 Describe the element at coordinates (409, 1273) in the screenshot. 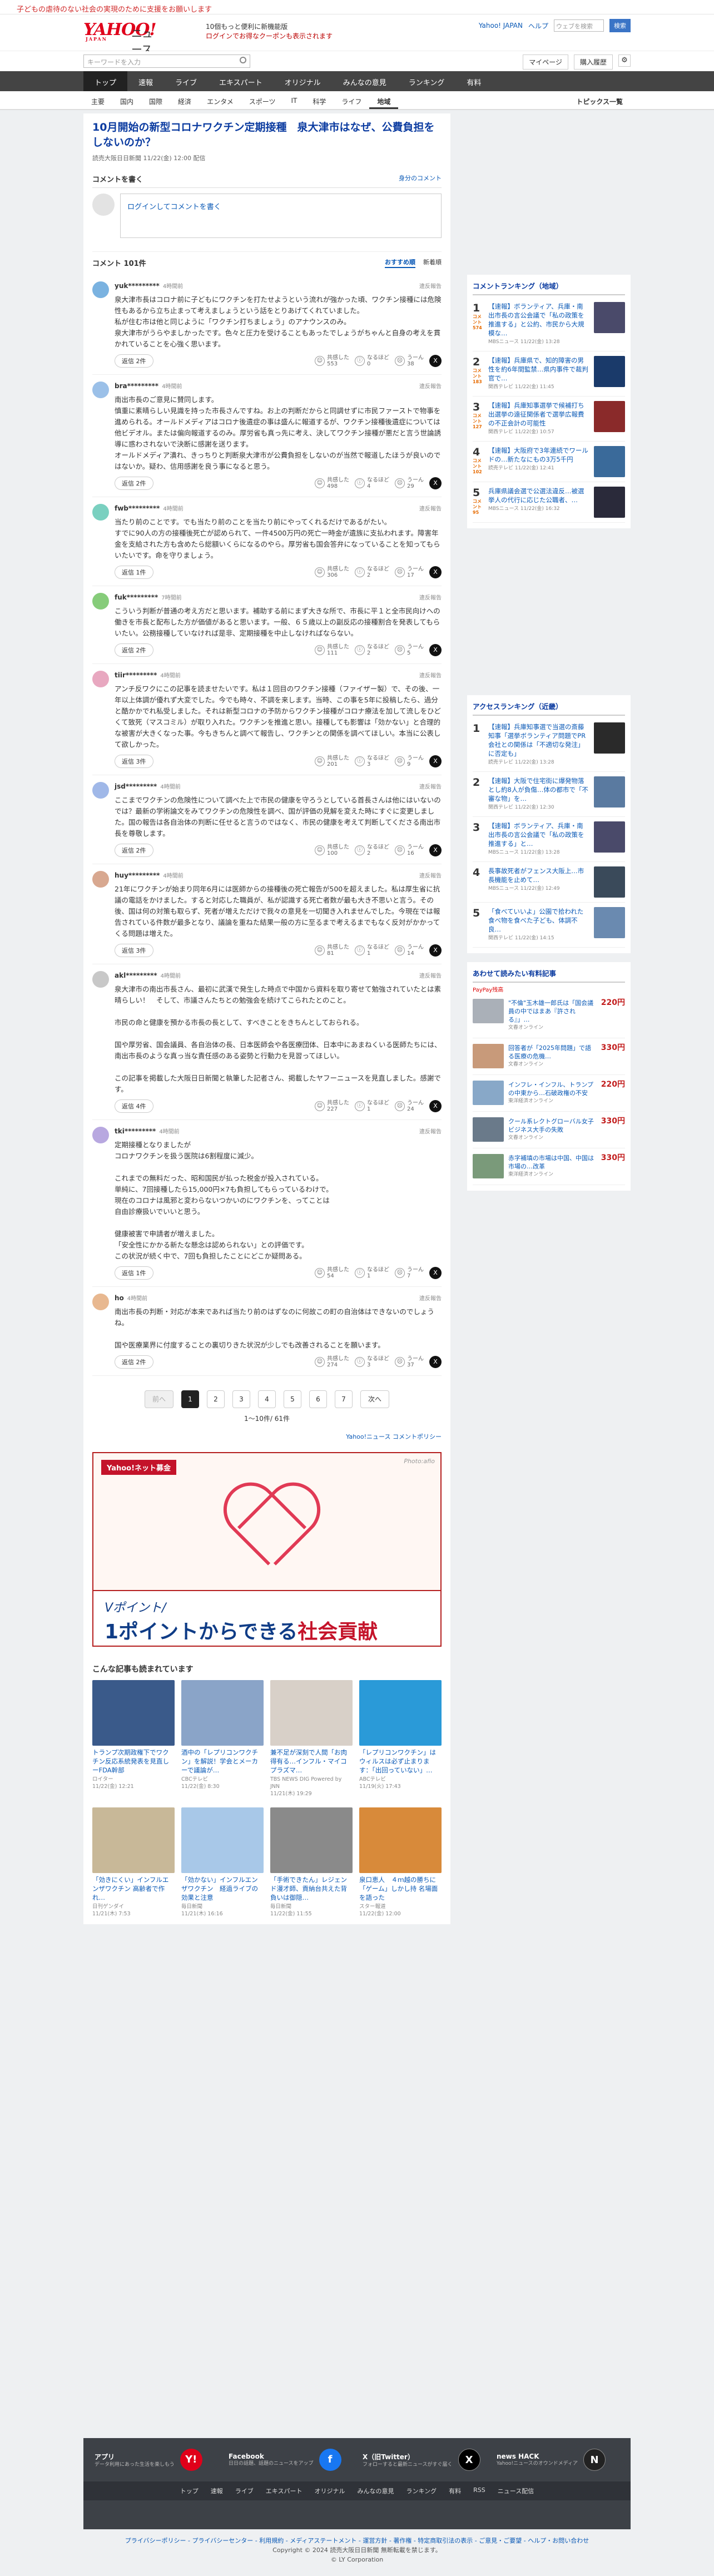

I see `hmm-button: ☹ うーん 7` at that location.